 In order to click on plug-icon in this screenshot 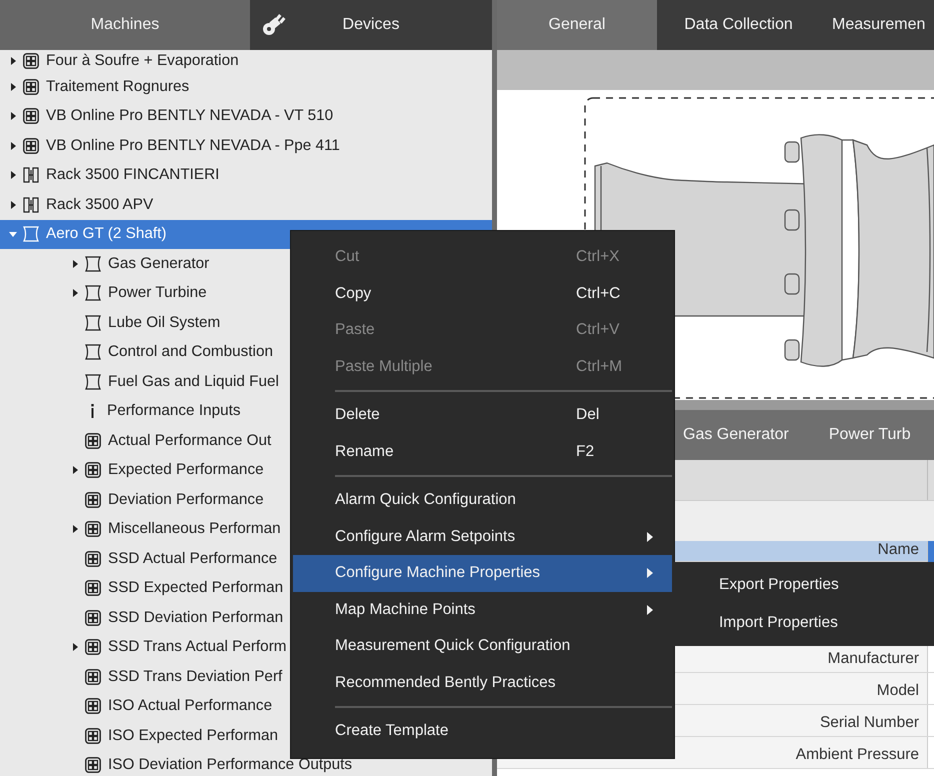, I will do `click(273, 25)`.